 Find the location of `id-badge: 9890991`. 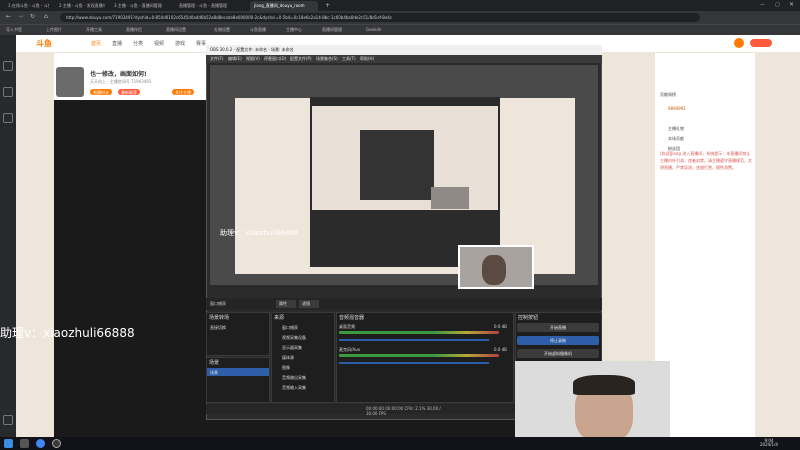

id-badge: 9890991 is located at coordinates (677, 108).